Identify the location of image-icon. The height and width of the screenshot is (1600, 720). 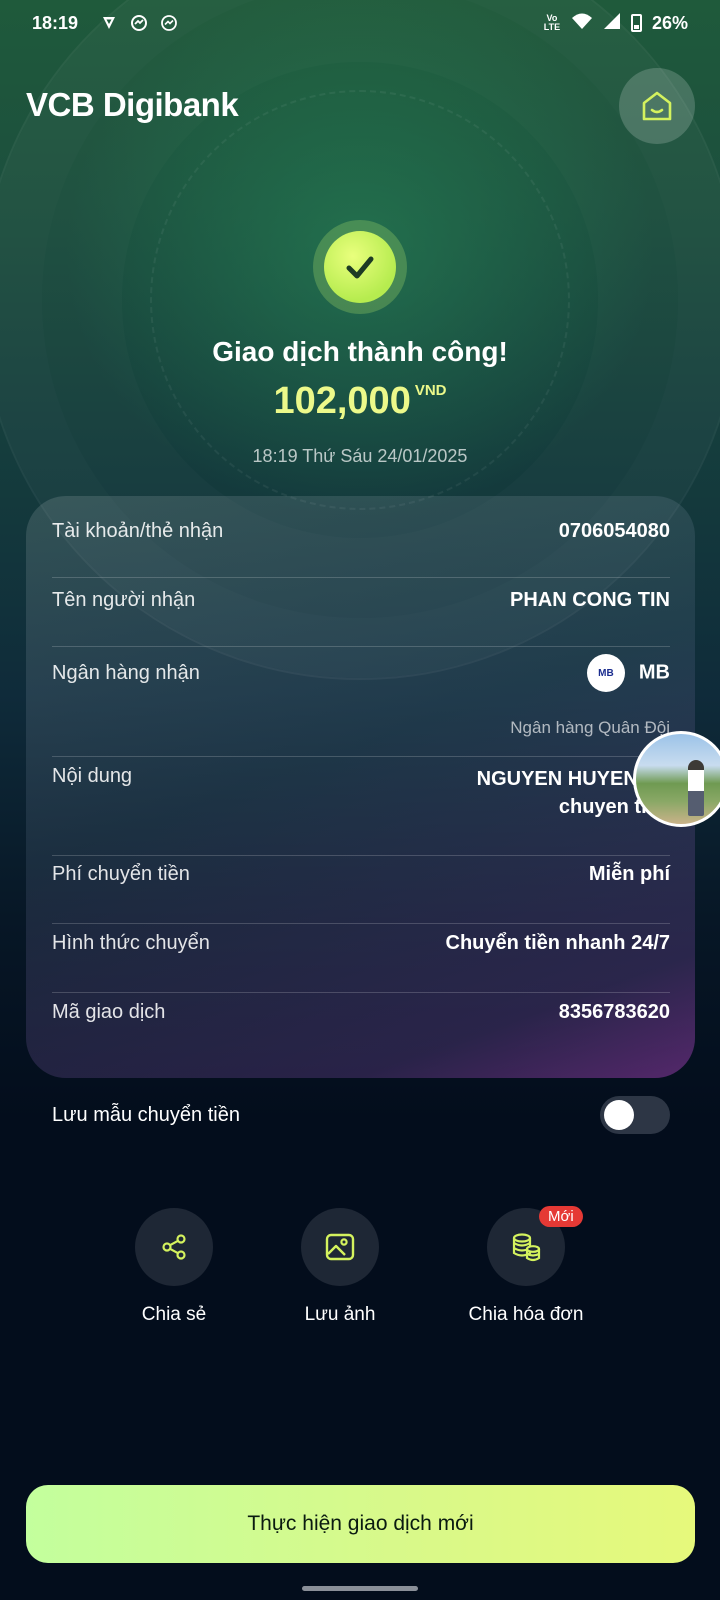
(340, 1247).